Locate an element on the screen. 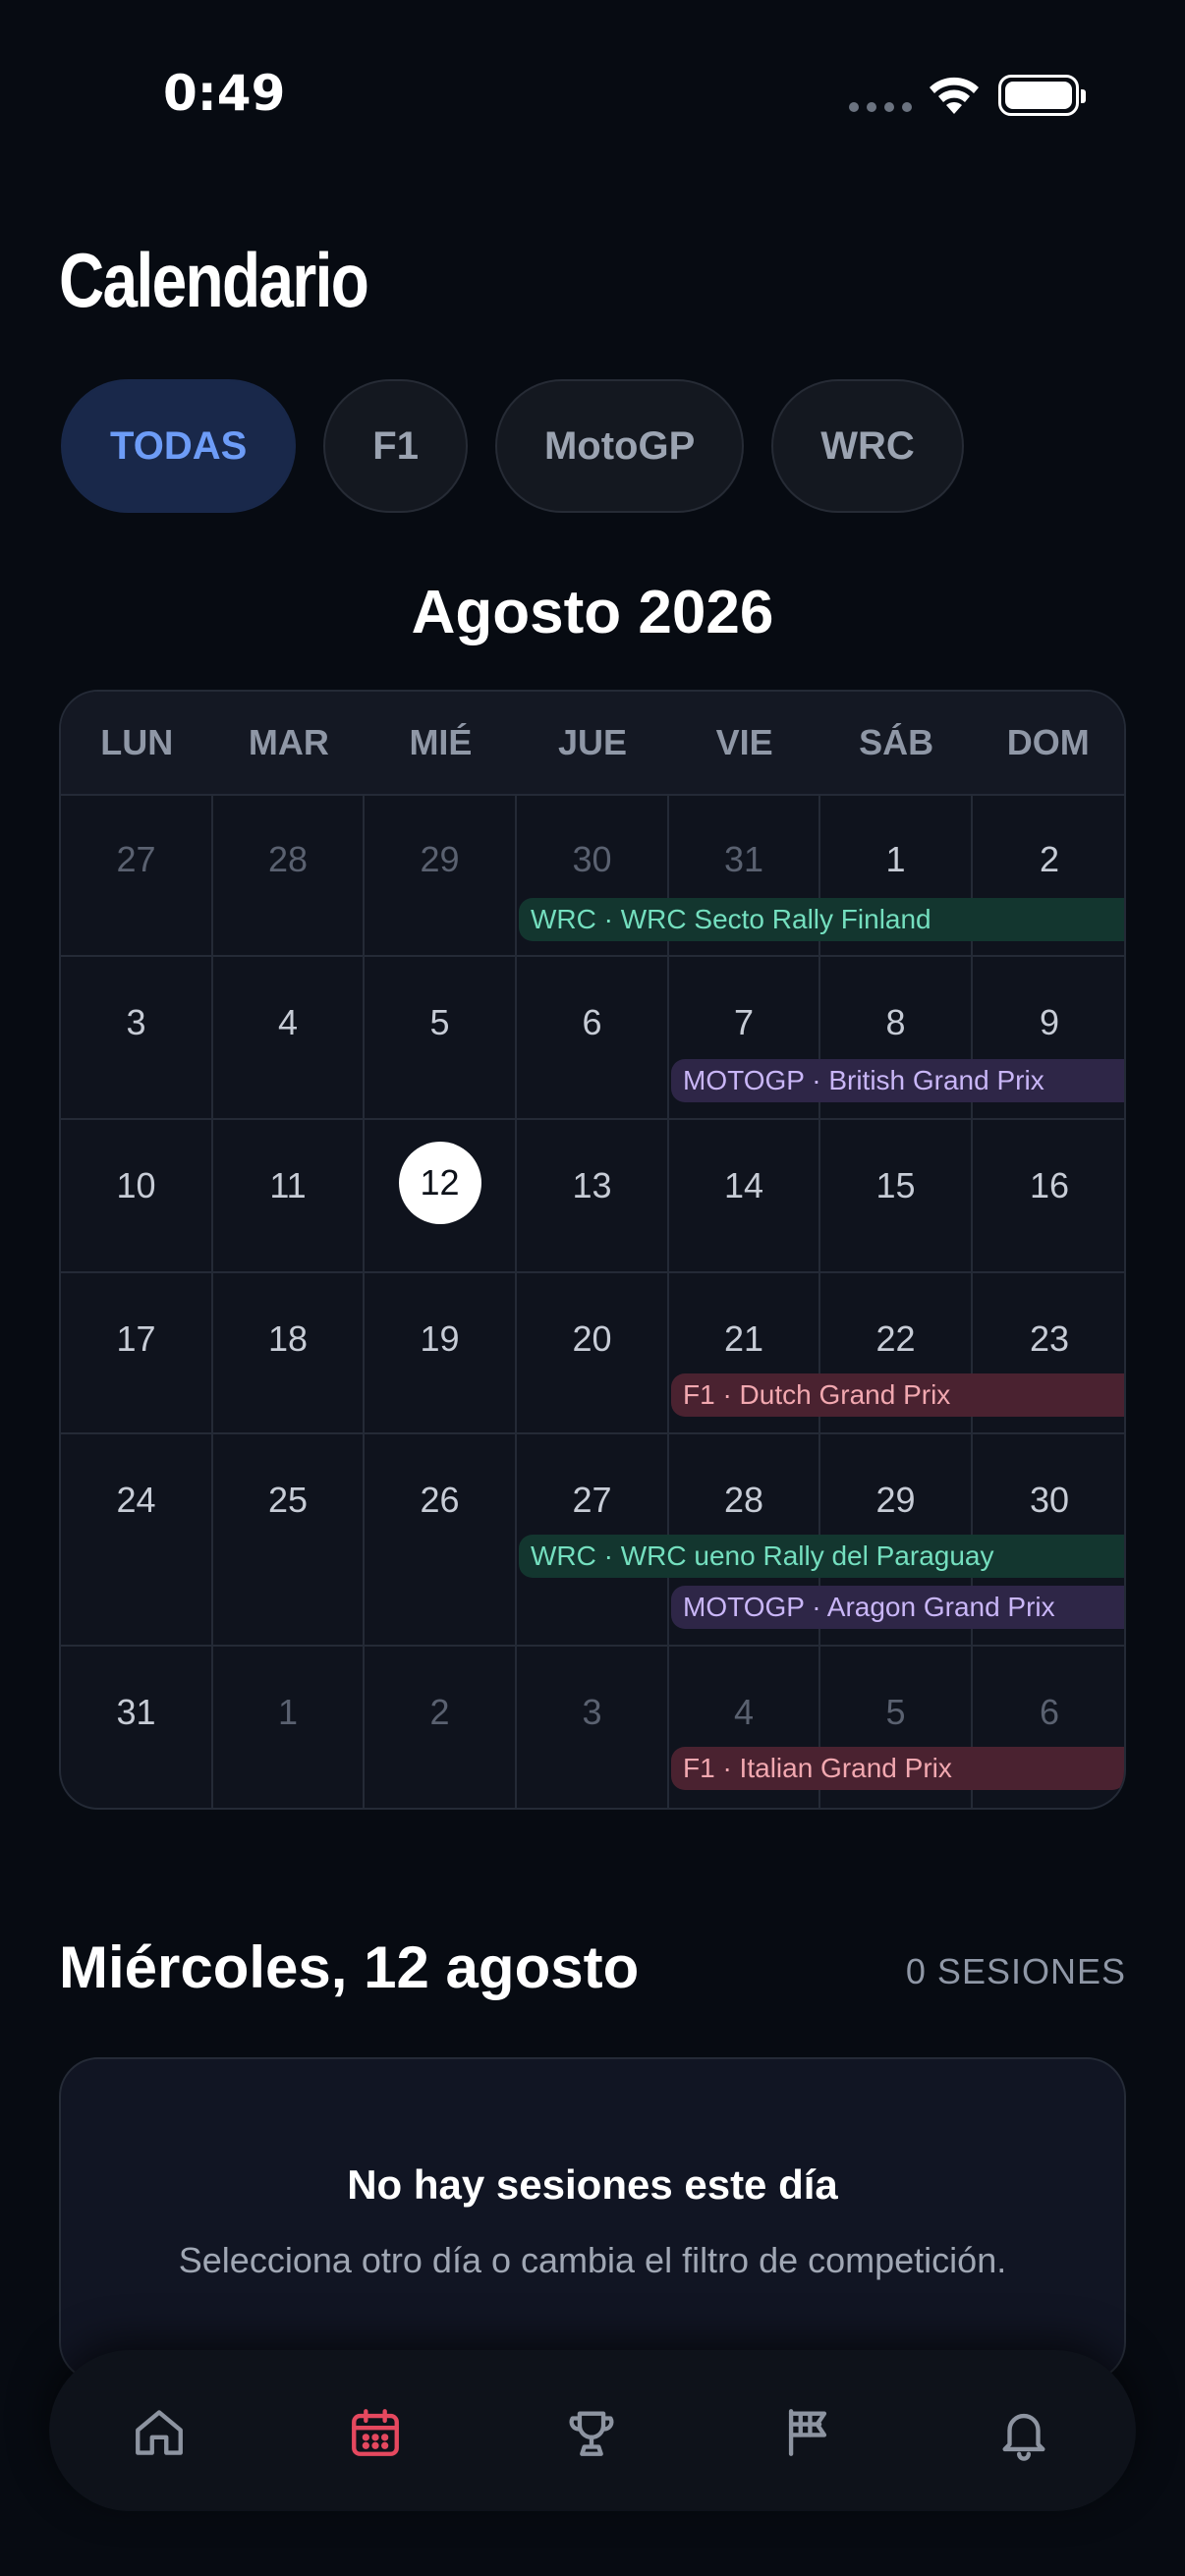 The width and height of the screenshot is (1185, 2576). day-cell: 29 is located at coordinates (441, 874).